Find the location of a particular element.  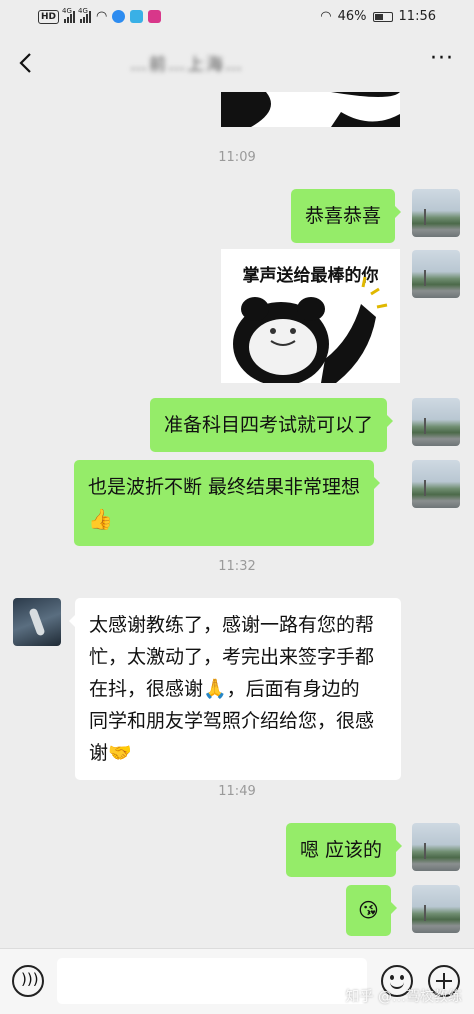

message-text-line: 忙，太激动了，考完出来签字手都 is located at coordinates (232, 657).